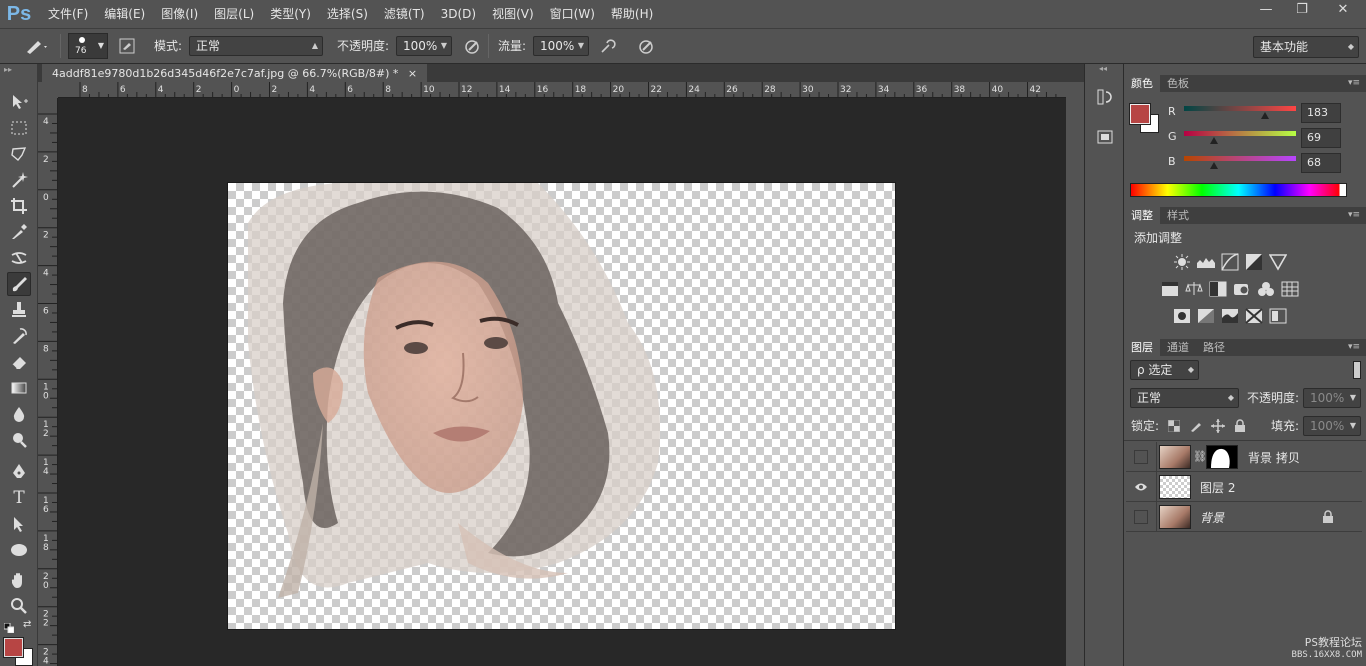 Image resolution: width=1366 pixels, height=666 pixels. I want to click on brush-preset-icon, so click(37, 46).